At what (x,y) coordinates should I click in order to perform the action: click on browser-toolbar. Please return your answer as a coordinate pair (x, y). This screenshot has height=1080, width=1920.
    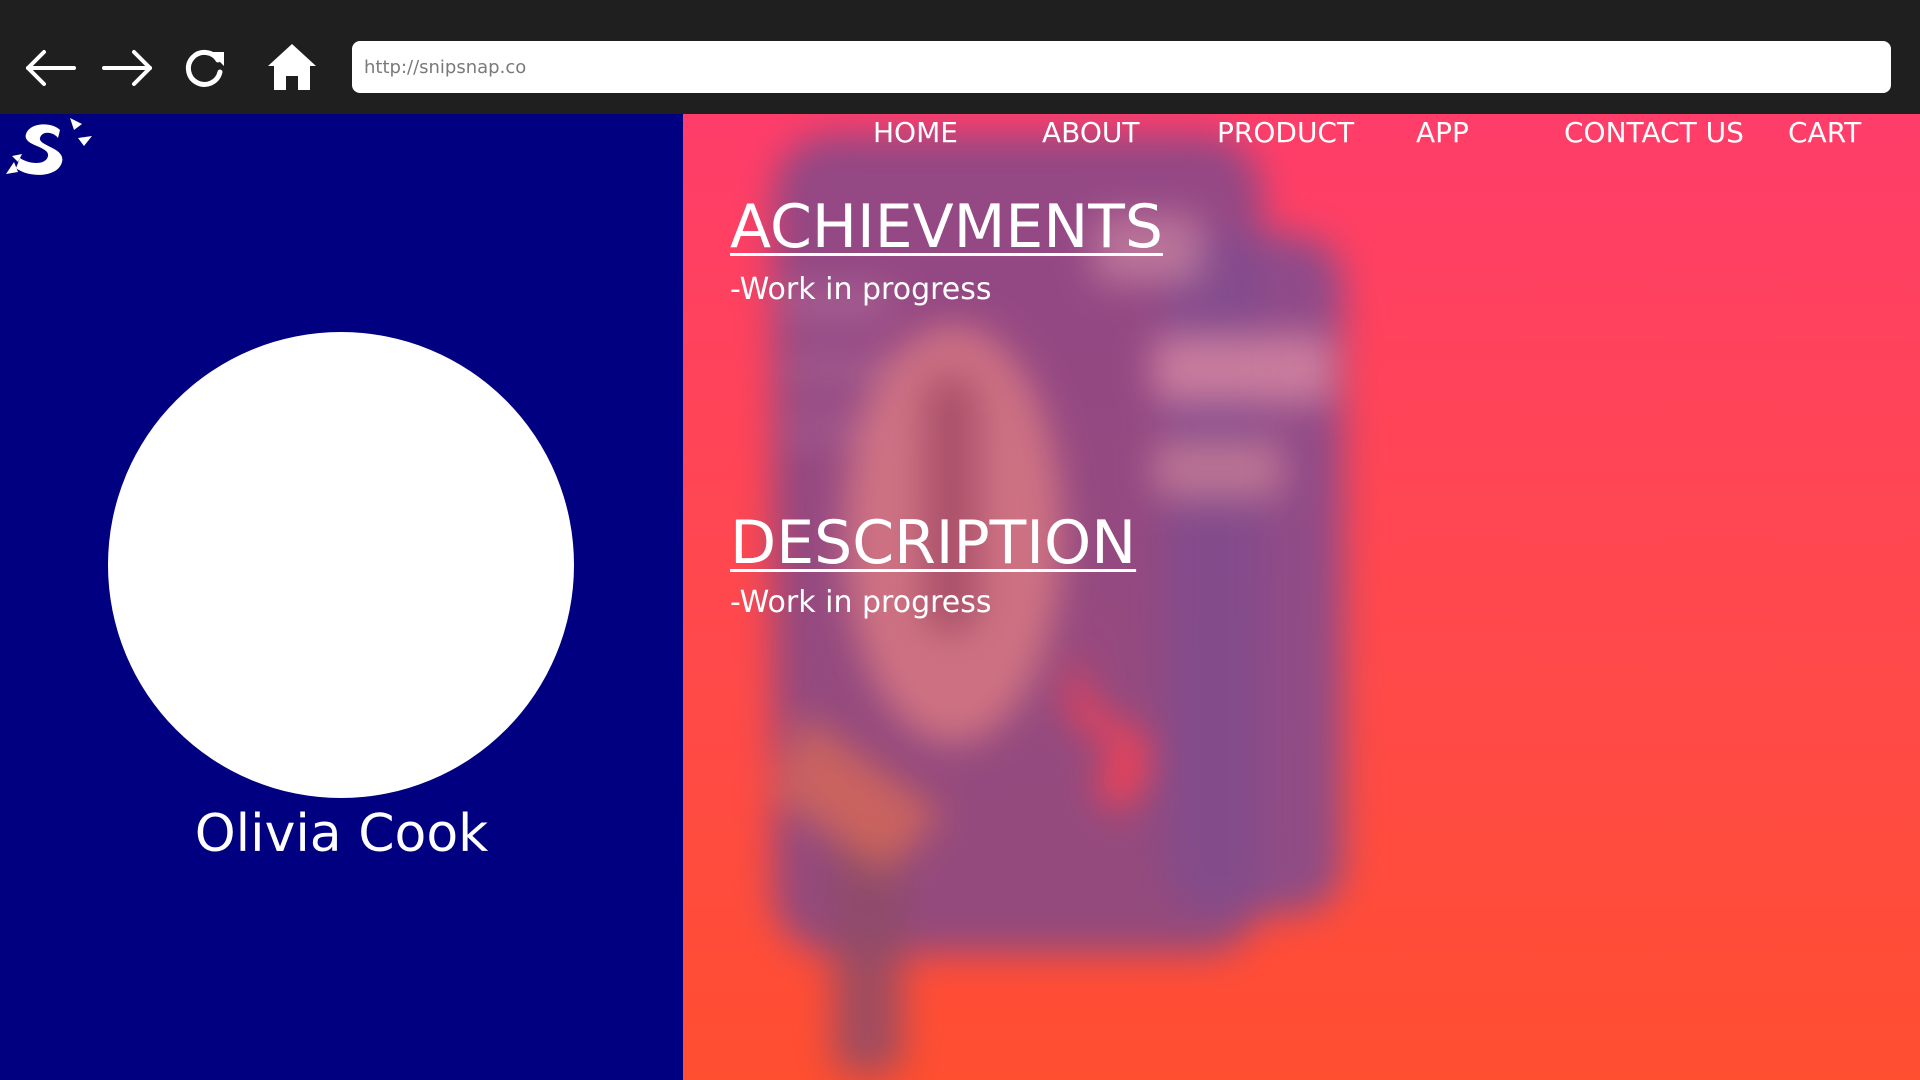
    Looking at the image, I should click on (960, 57).